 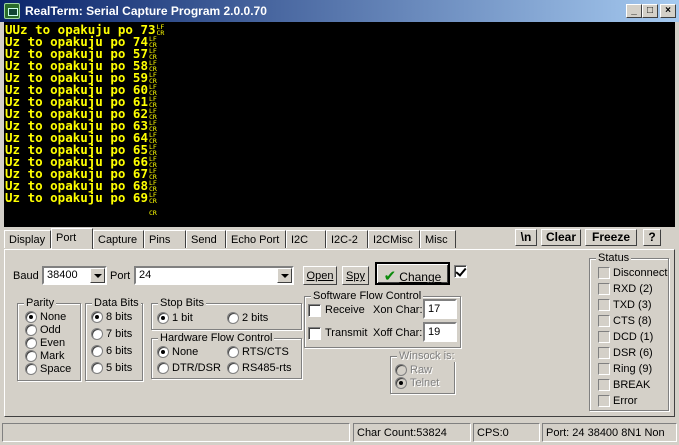 What do you see at coordinates (177, 352) in the screenshot?
I see `hwflow-none-radio: None` at bounding box center [177, 352].